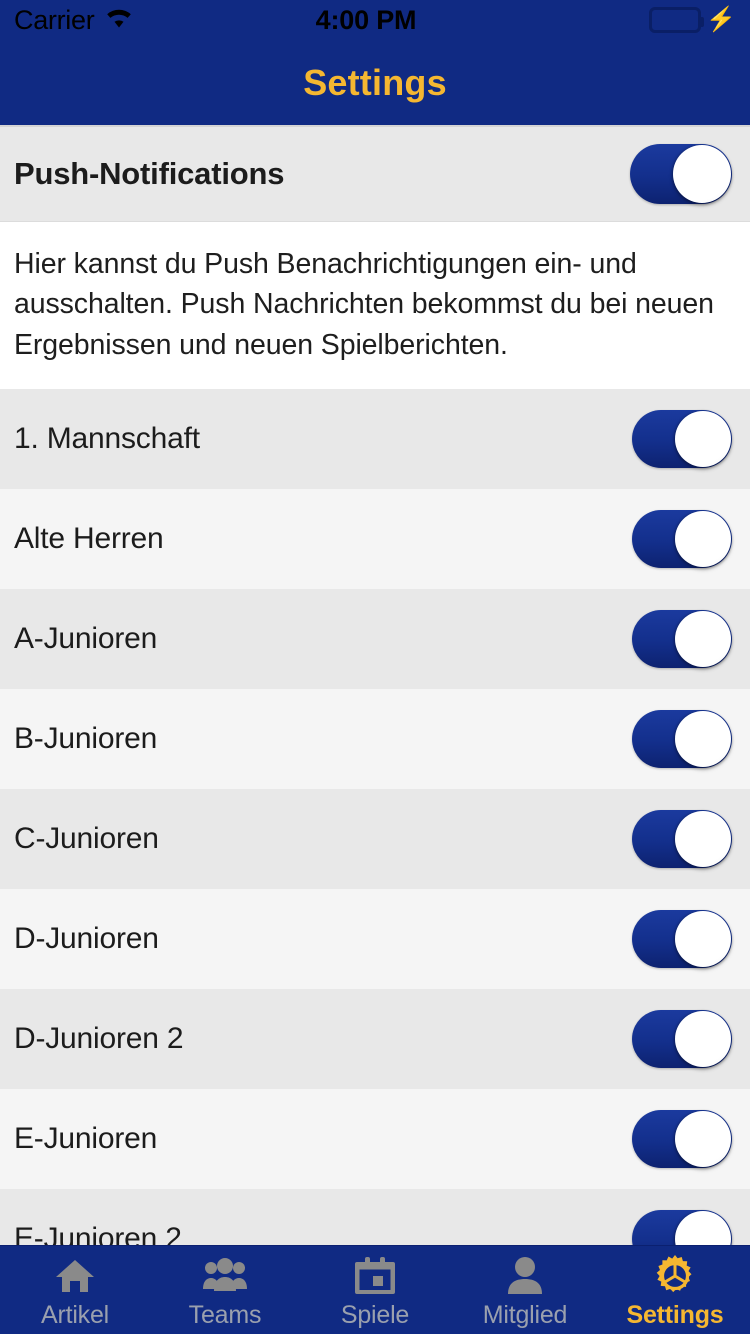 This screenshot has height=1334, width=750. Describe the element at coordinates (375, 739) in the screenshot. I see `team-row: B-Junioren` at that location.